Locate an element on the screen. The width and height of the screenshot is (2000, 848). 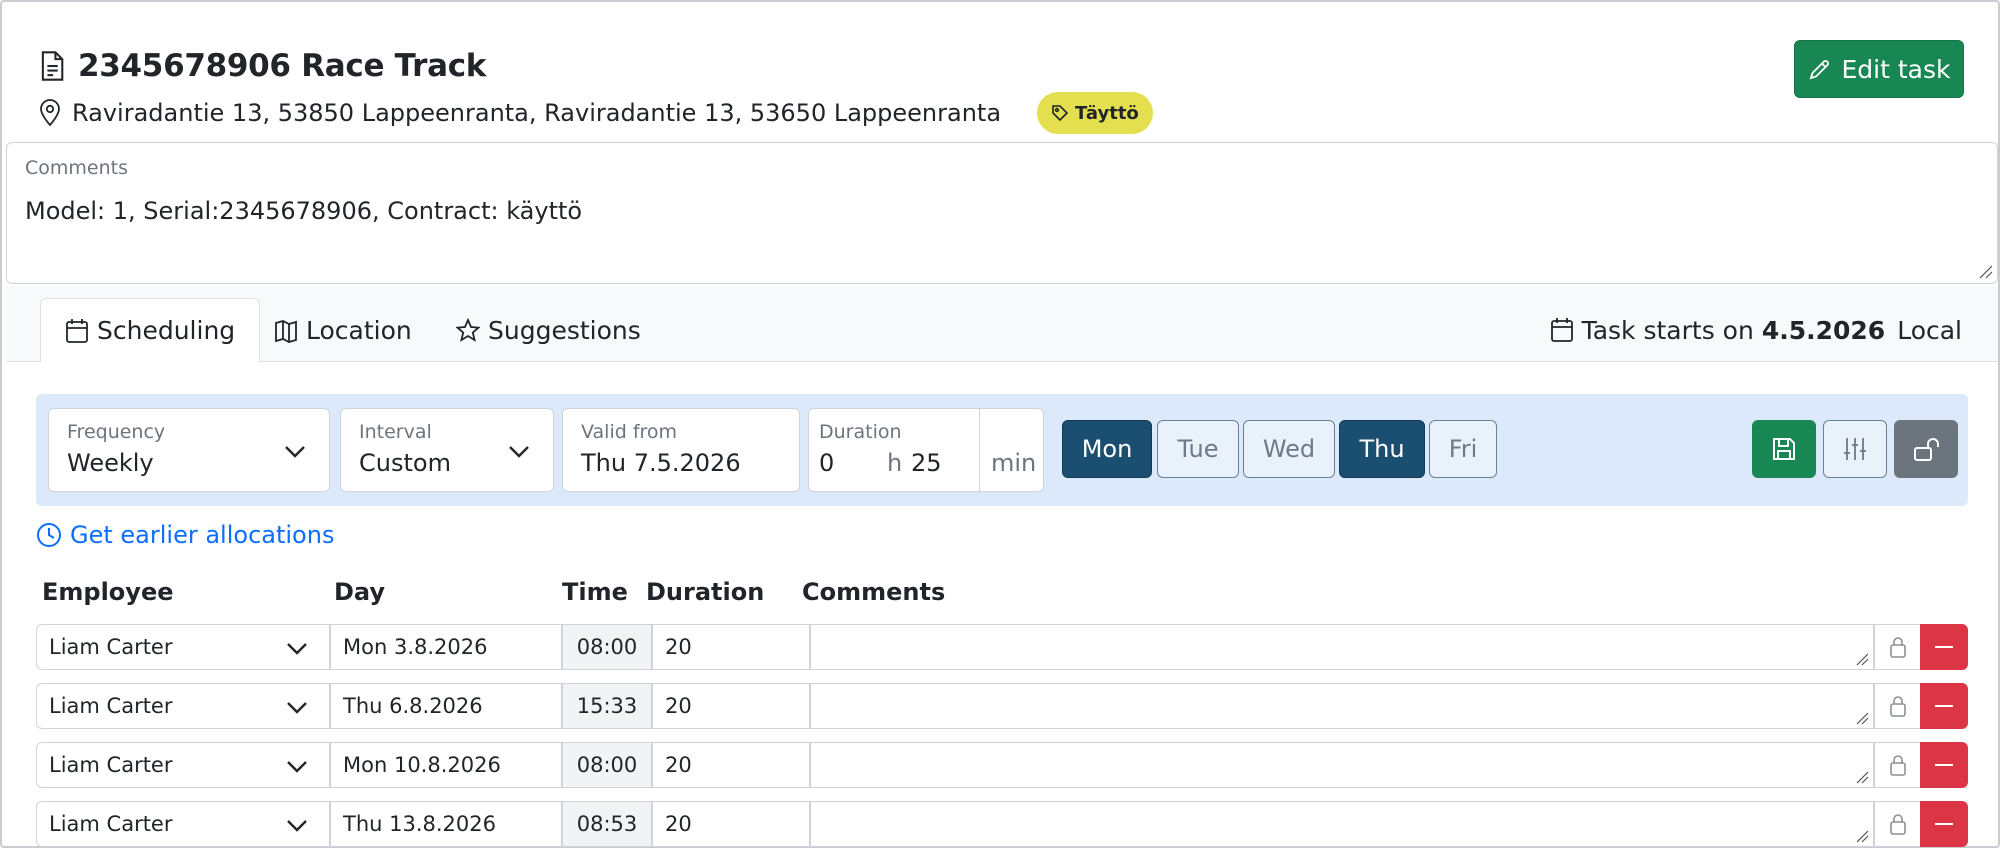
column-header-time: Time is located at coordinates (595, 592).